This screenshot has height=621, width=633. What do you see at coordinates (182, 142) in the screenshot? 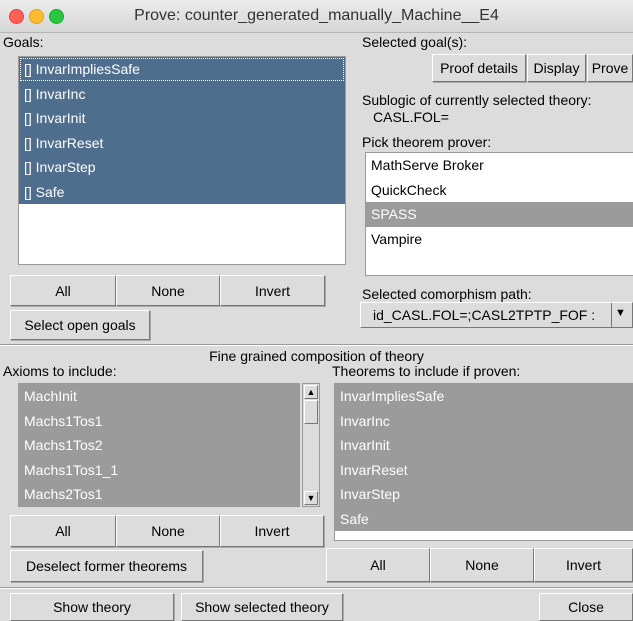
I see `goal-item: [] InvarReset` at bounding box center [182, 142].